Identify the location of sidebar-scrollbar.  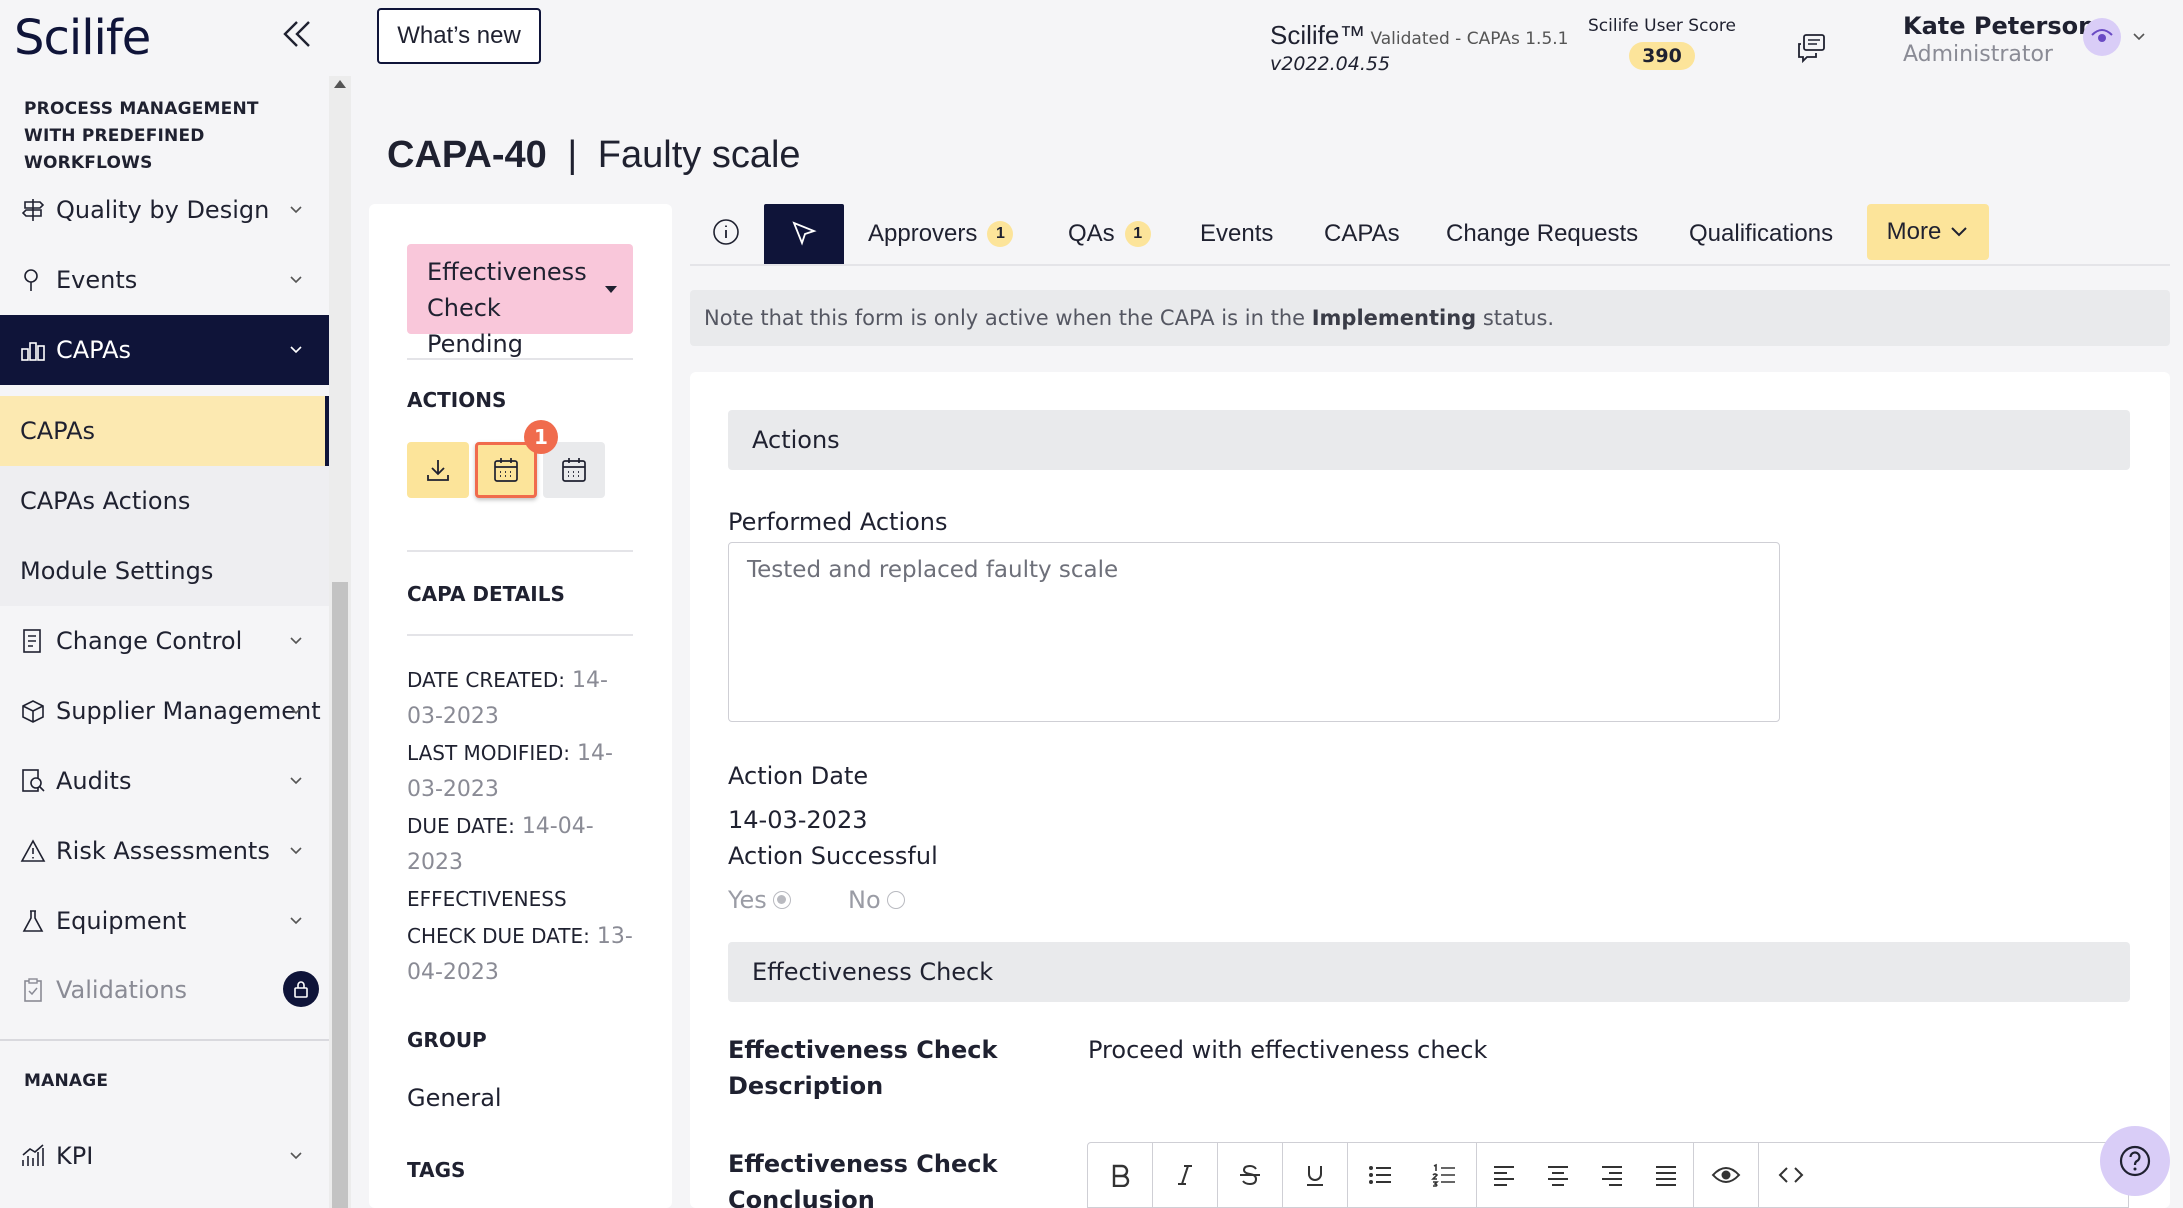
(340, 642).